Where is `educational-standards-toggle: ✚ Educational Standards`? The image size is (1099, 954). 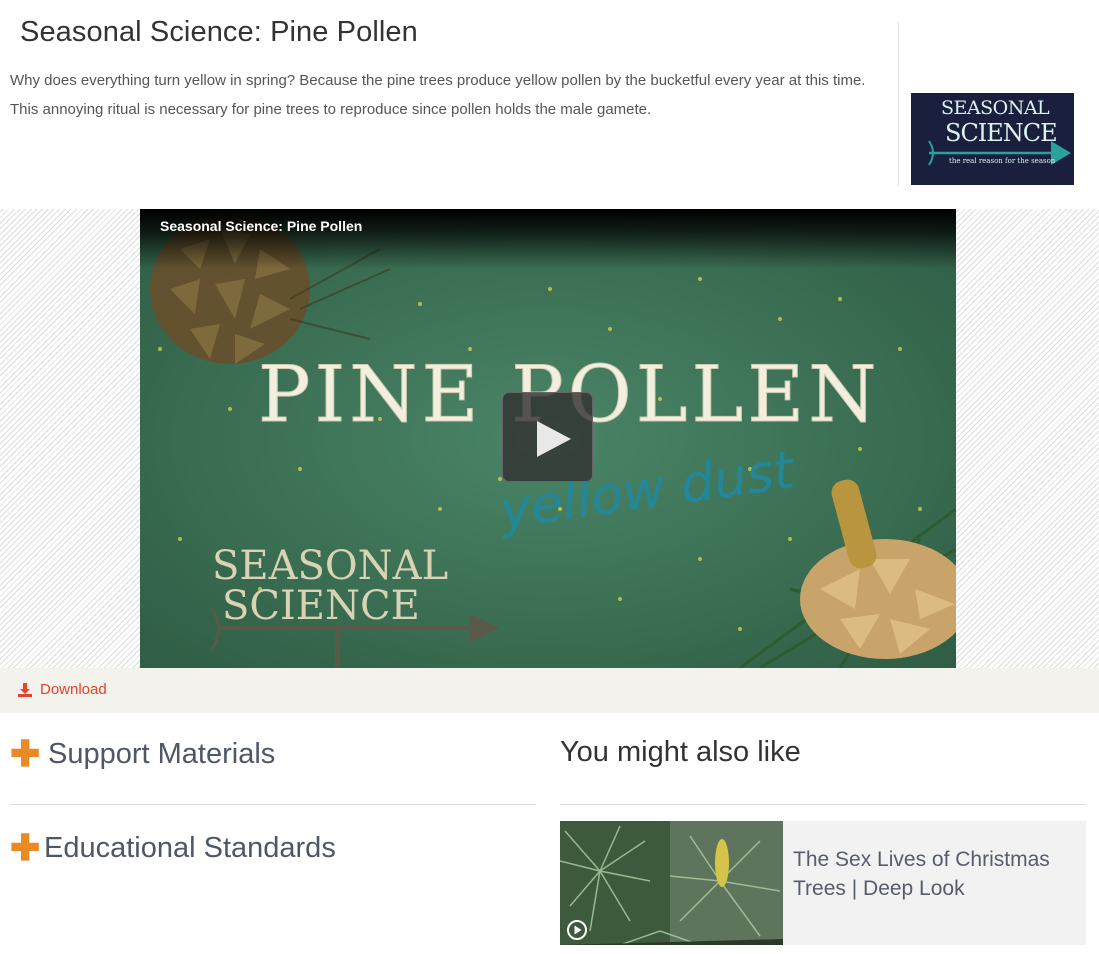
educational-standards-toggle: ✚ Educational Standards is located at coordinates (173, 848).